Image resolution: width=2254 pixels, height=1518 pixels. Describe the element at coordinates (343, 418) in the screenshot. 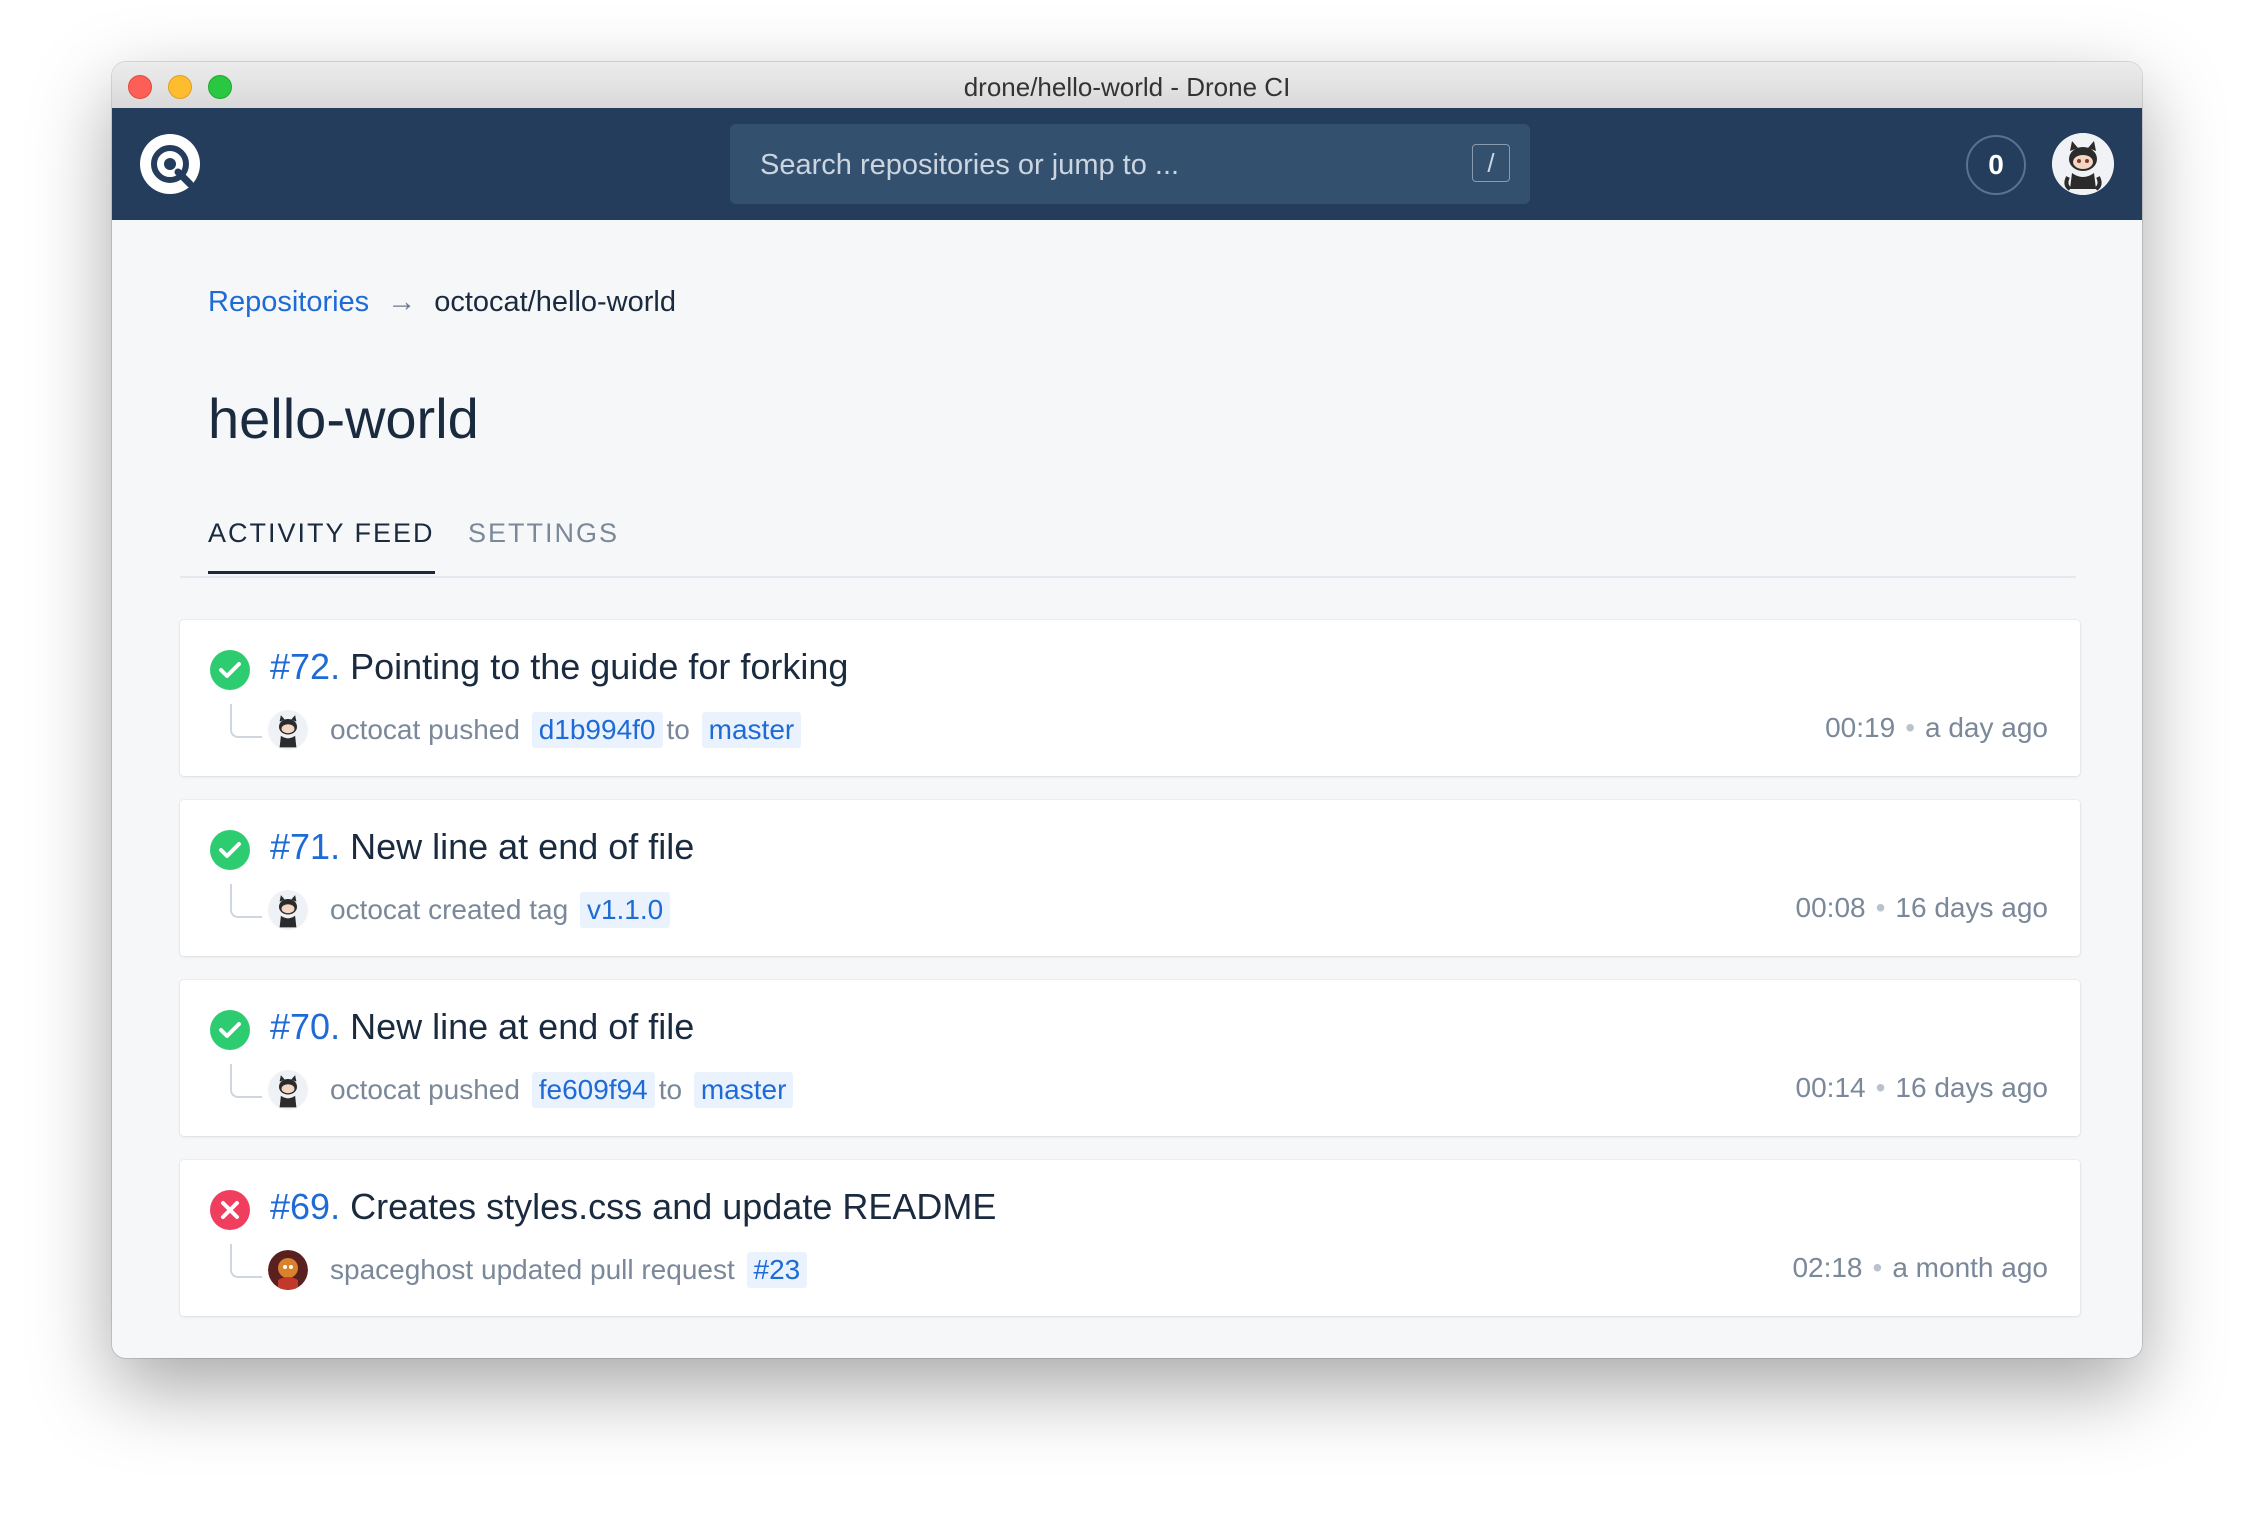

I see `page-title: hello-world` at that location.